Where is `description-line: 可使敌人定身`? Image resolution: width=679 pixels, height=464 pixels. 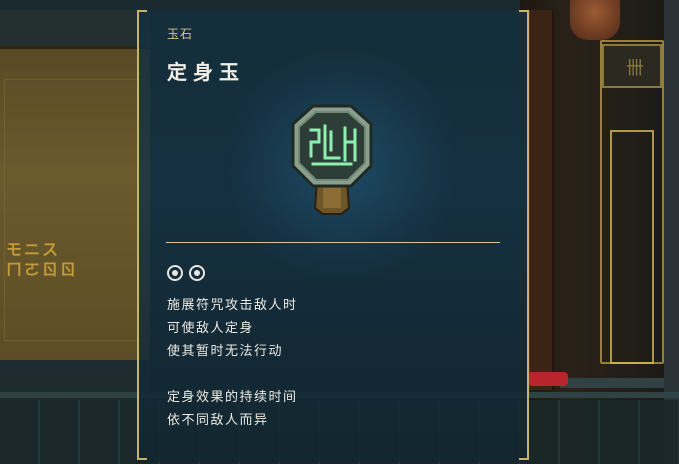
description-line: 可使敌人定身 is located at coordinates (211, 328).